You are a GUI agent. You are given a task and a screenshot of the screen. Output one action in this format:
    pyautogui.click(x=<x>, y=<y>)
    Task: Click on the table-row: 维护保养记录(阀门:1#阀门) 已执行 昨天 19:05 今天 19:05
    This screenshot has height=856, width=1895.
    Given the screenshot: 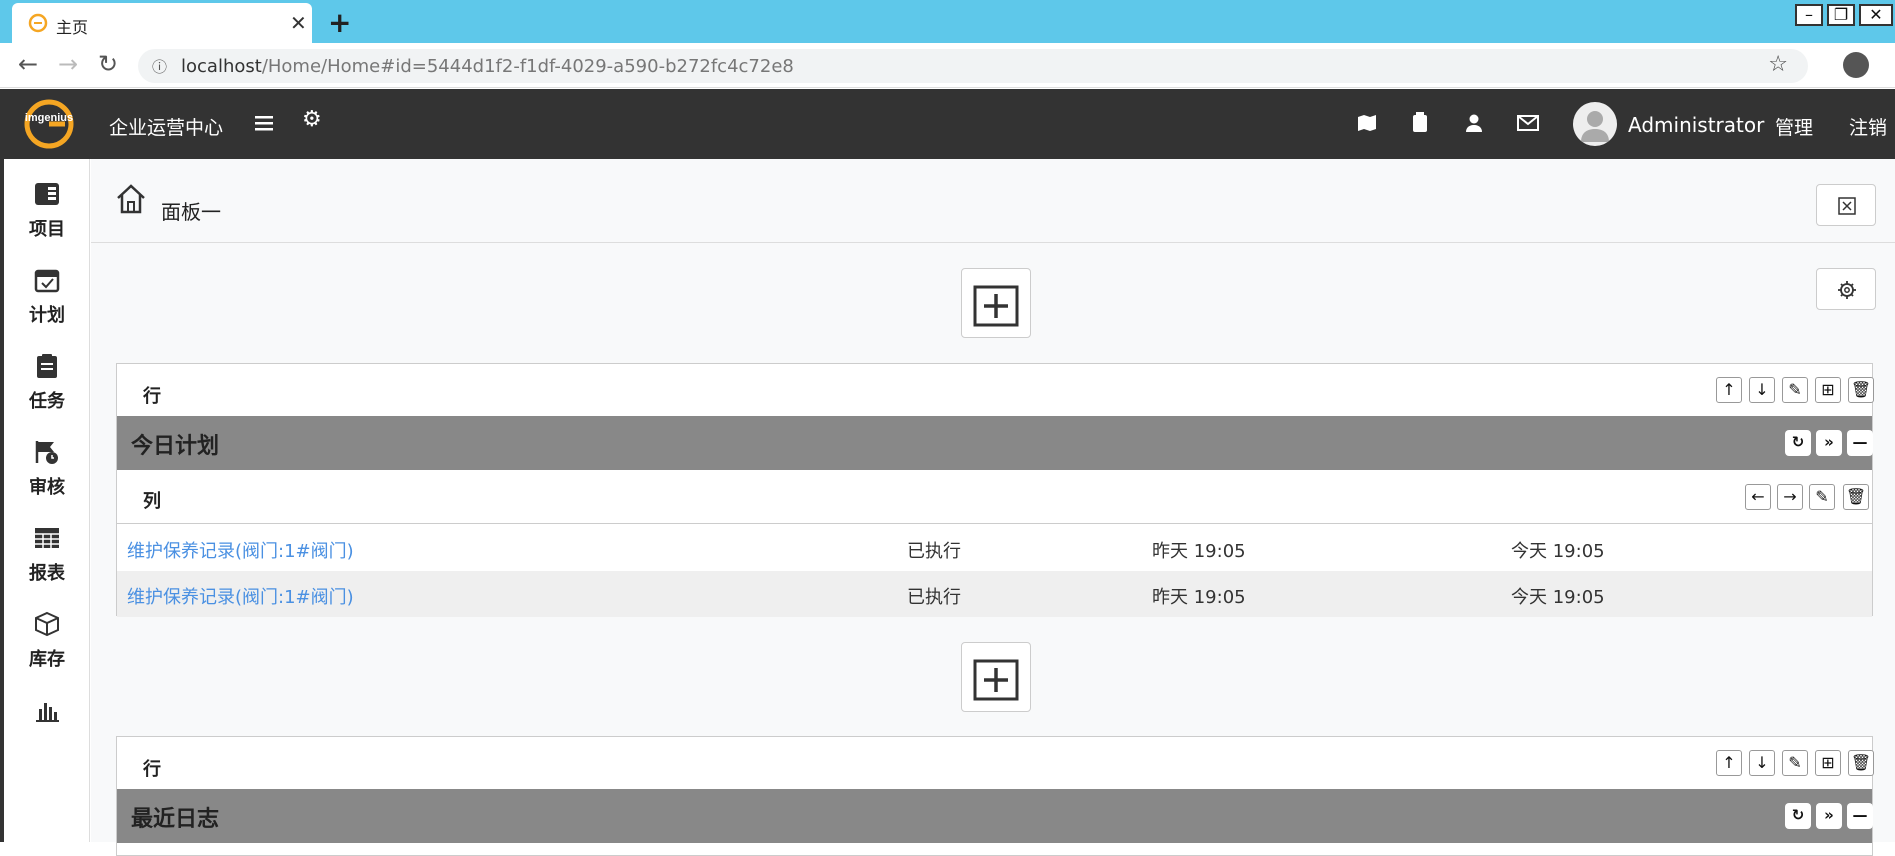 What is the action you would take?
    pyautogui.click(x=994, y=594)
    